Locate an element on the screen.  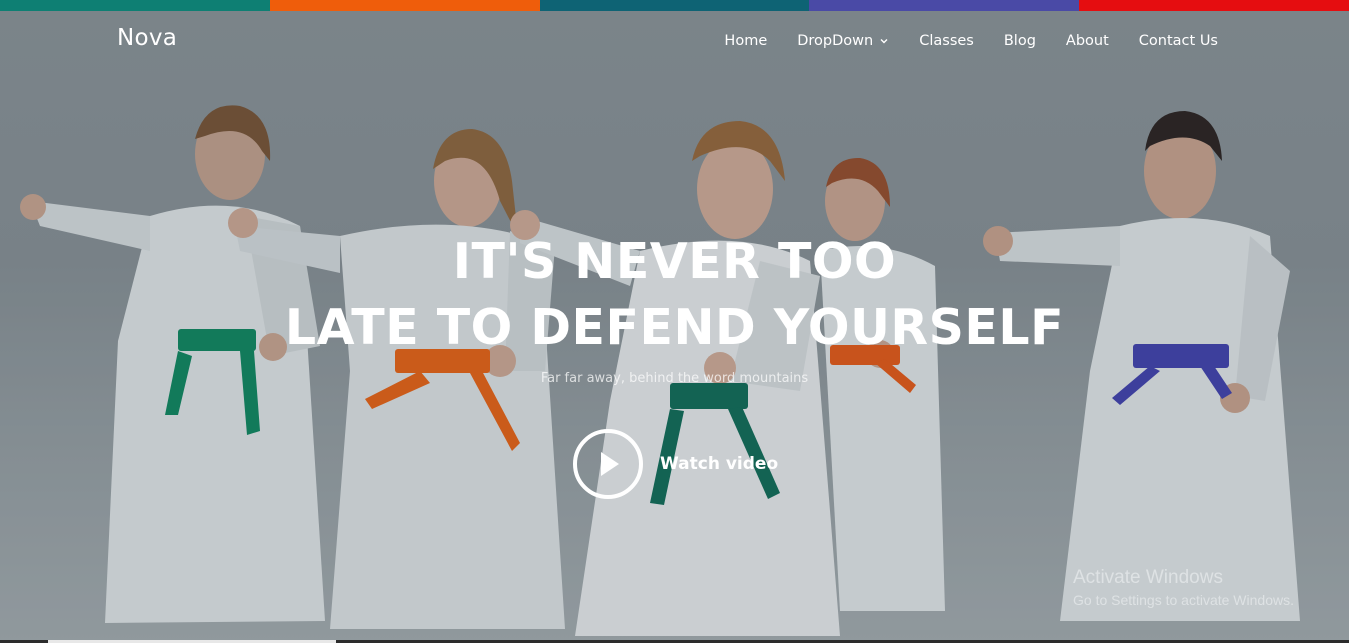
watermark-subtitle: Go to Settings to activate Windows. is located at coordinates (1183, 600).